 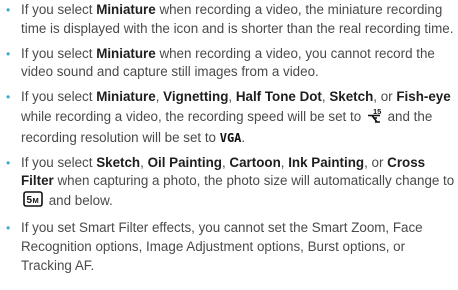 What do you see at coordinates (184, 162) in the screenshot?
I see `bold-term: Oil Painting` at bounding box center [184, 162].